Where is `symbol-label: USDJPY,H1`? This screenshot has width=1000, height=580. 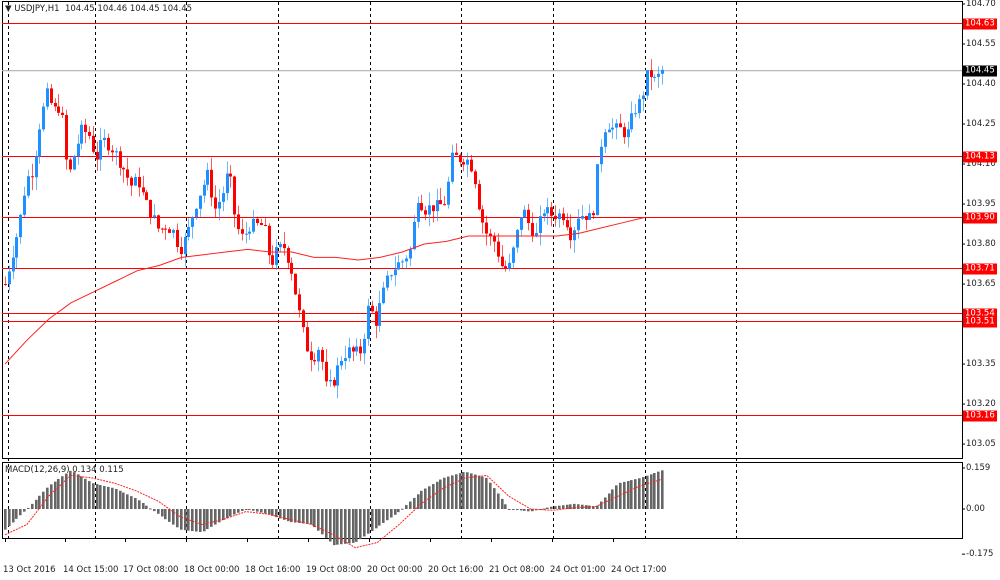 symbol-label: USDJPY,H1 is located at coordinates (37, 9).